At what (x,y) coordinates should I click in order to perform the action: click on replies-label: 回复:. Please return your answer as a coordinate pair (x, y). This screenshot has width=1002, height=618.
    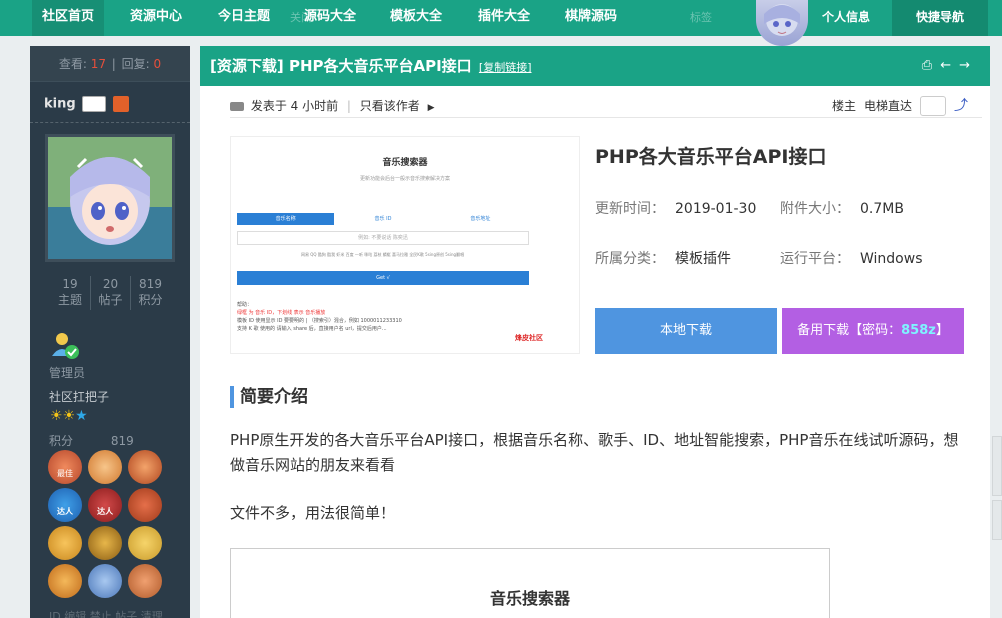
    Looking at the image, I should click on (135, 64).